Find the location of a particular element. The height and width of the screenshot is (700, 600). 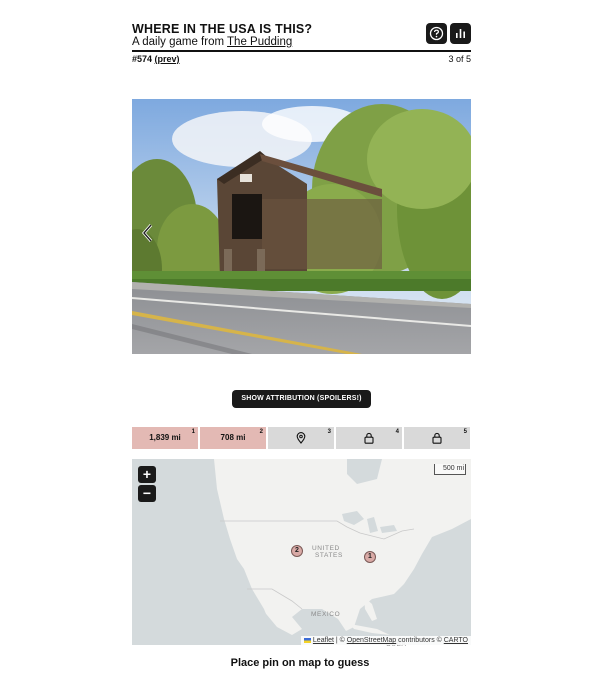

guess-distance: 708 mi is located at coordinates (233, 437).